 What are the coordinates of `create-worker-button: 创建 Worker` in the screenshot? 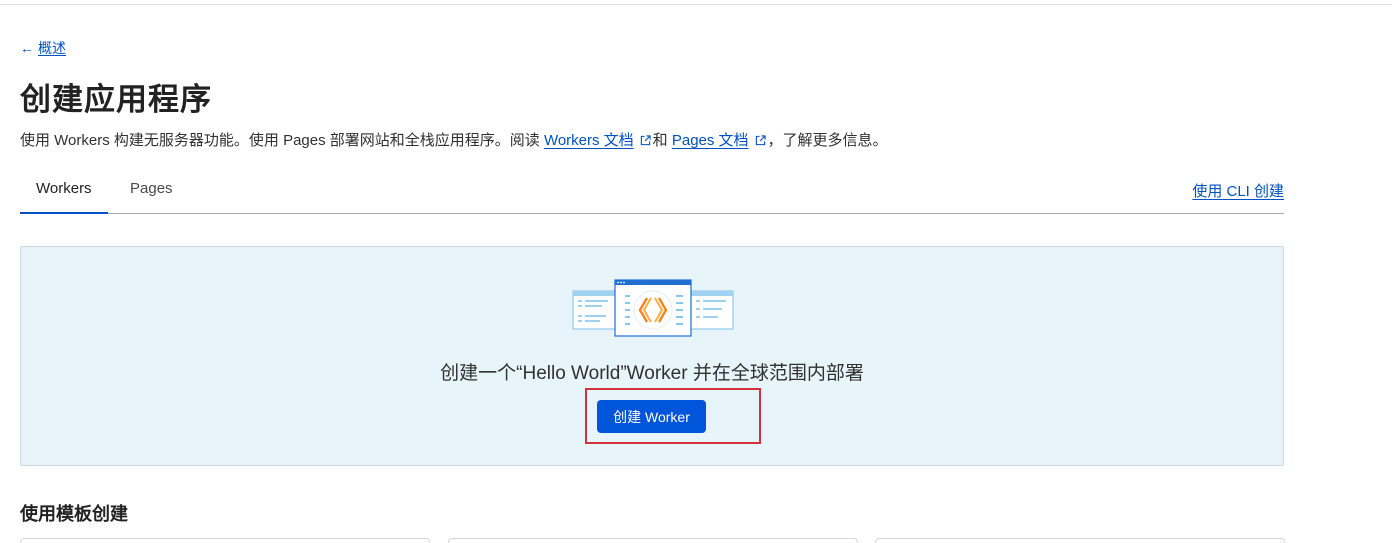 It's located at (651, 416).